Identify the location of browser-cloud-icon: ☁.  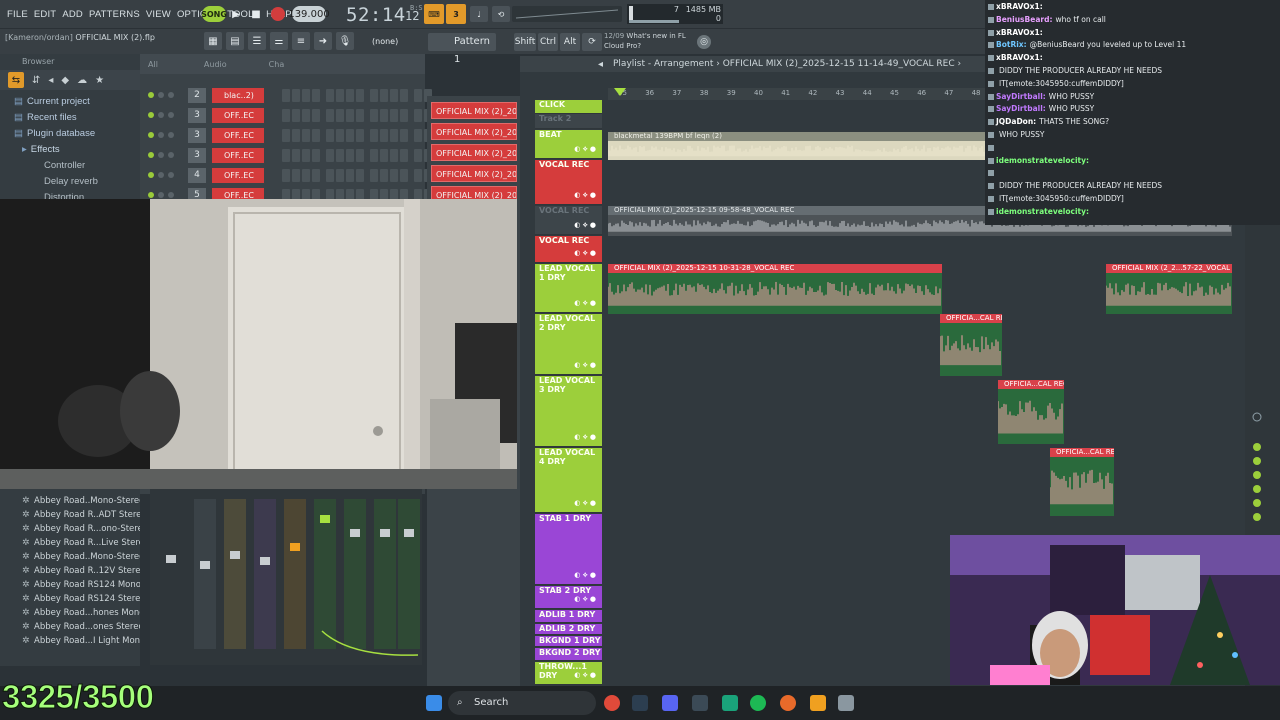
(82, 80).